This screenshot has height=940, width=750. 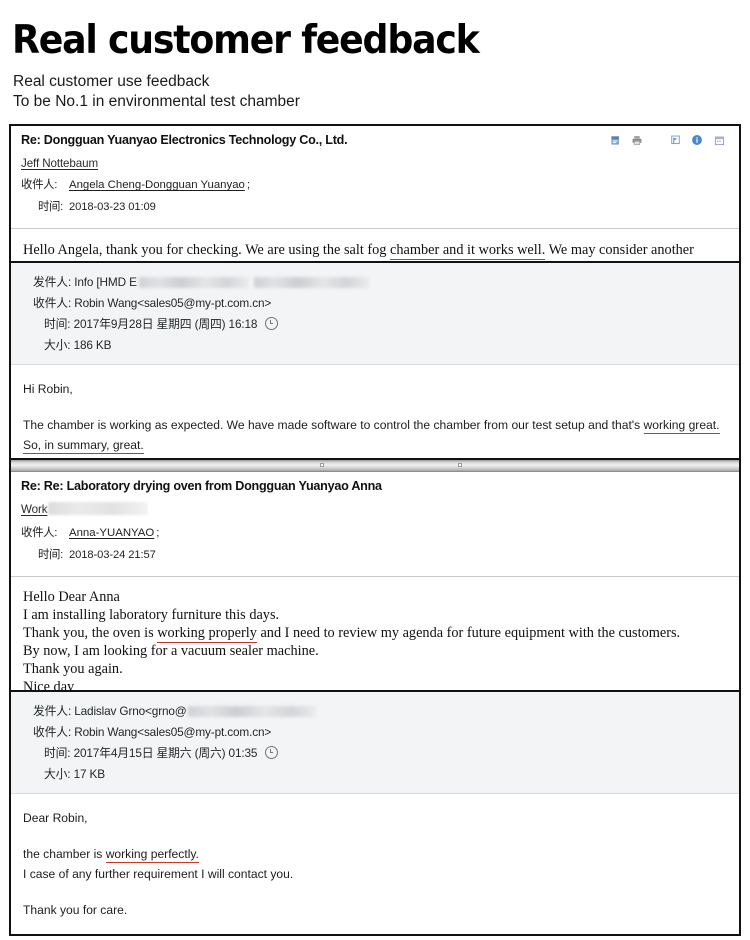 I want to click on body-line: Thank you again., so click(x=375, y=669).